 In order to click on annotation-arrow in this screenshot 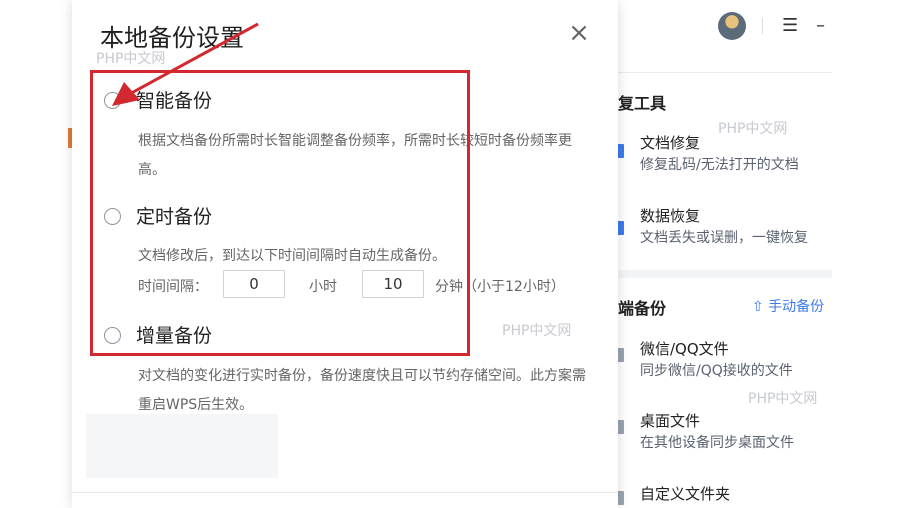, I will do `click(185, 64)`.